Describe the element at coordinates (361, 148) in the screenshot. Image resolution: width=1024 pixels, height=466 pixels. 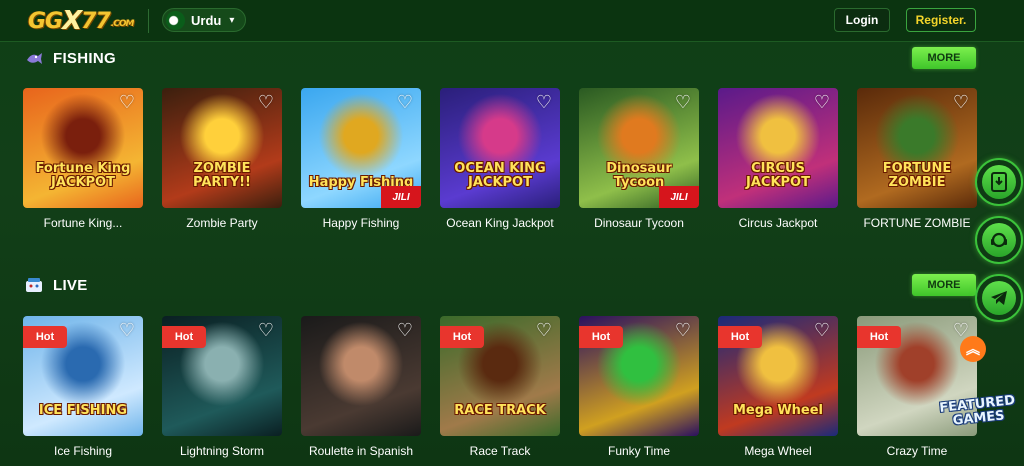
I see `game-thumbnail: Happy Fishing JILI ♡` at that location.